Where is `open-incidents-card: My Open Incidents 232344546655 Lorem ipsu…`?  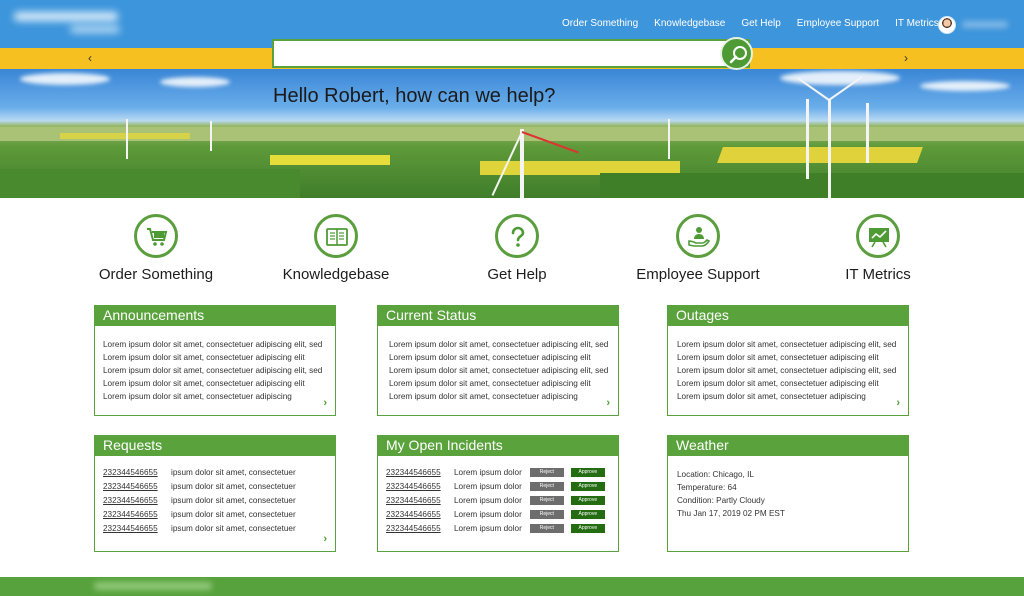
open-incidents-card: My Open Incidents 232344546655 Lorem ipsu… is located at coordinates (498, 493).